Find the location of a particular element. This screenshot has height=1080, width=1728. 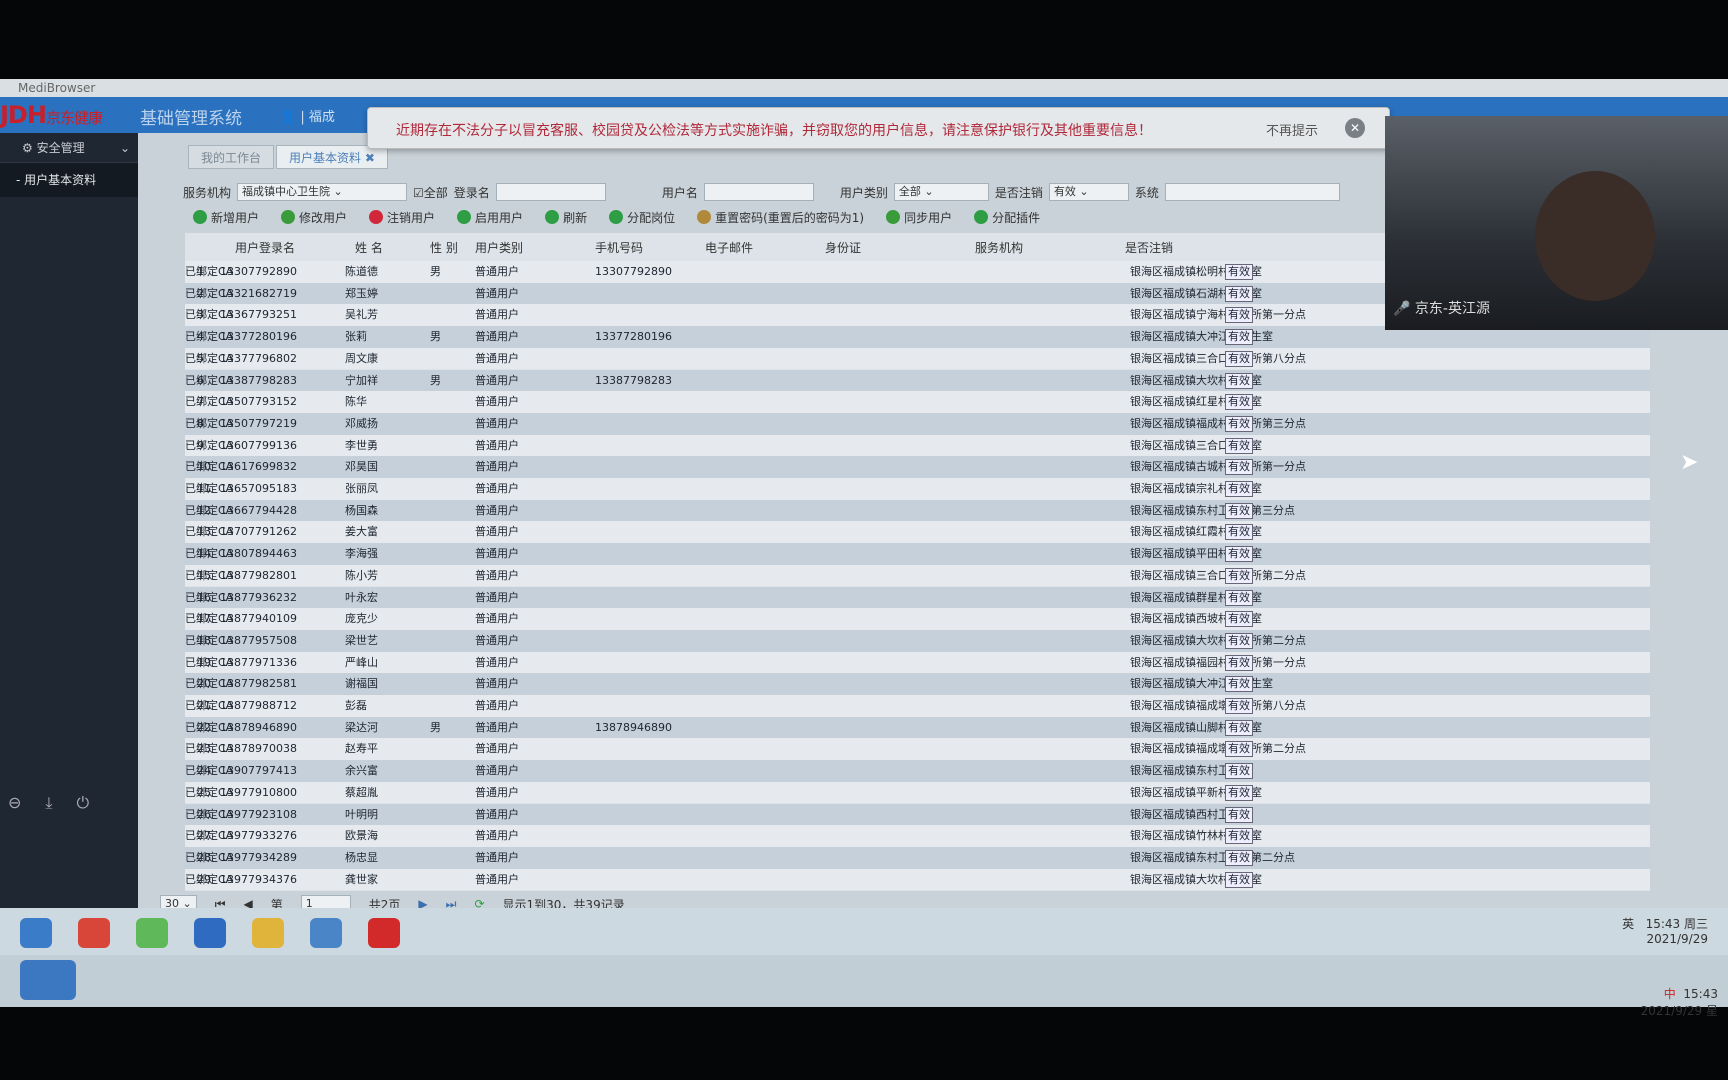

table-row: 17 13877940109 庞克少 普通用户 银海区福成镇西坡村卫生室 有效 已绑定CA is located at coordinates (917, 619).